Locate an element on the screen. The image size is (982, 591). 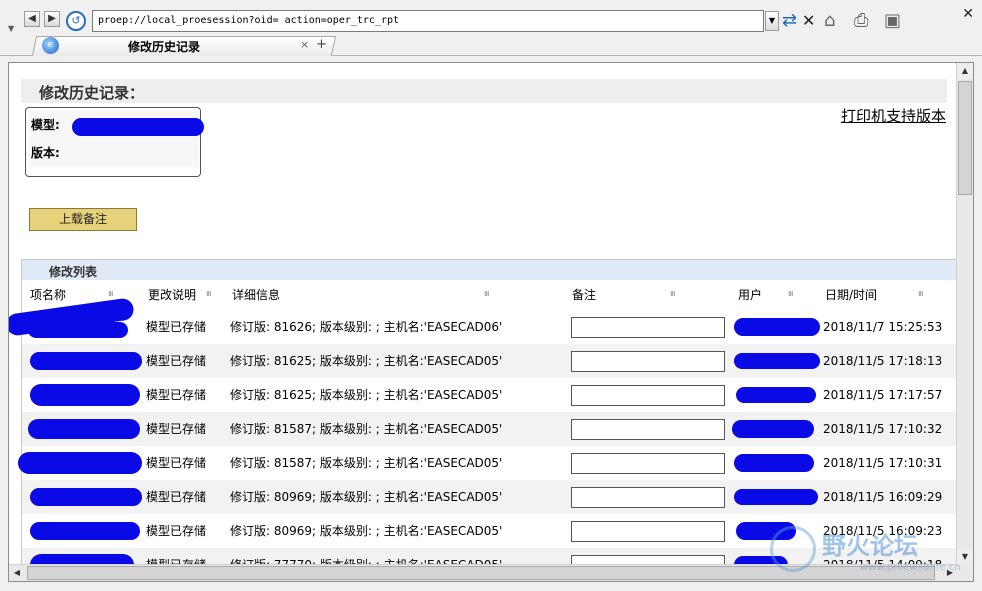
scroll-up-icon: ▲ is located at coordinates (965, 71).